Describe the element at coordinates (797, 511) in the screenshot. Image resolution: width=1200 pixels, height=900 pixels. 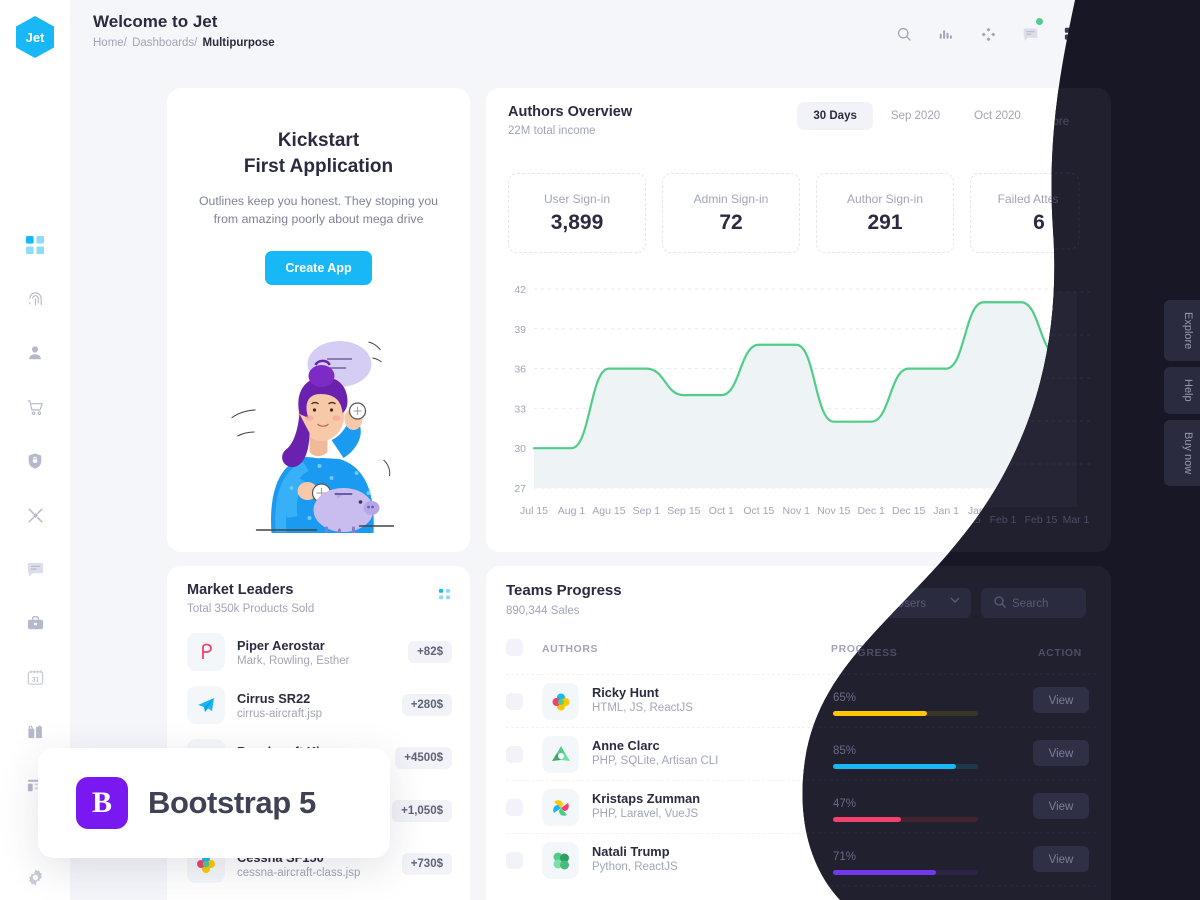
I see `chart-x-tick: Nov 1` at that location.